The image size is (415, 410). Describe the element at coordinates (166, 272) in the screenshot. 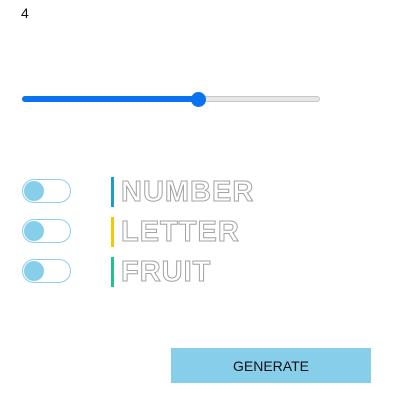

I see `fruit-label: FRUIT` at that location.